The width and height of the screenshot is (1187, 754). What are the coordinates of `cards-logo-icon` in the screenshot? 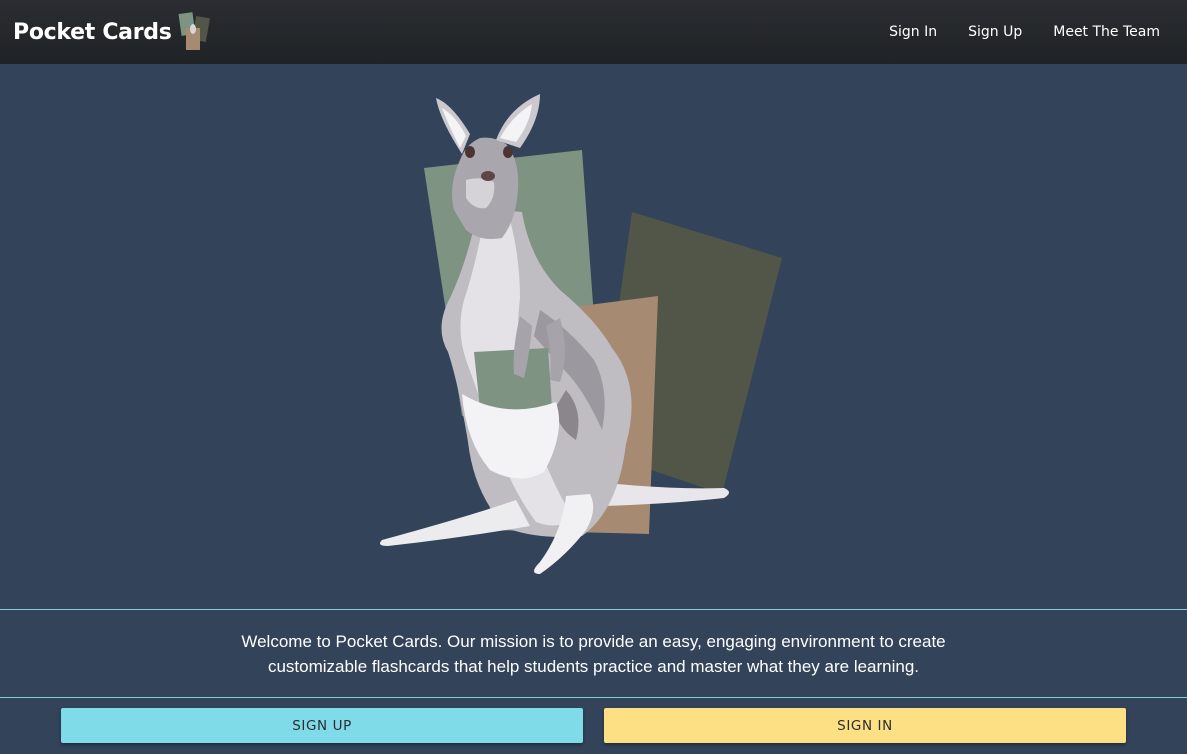 It's located at (194, 31).